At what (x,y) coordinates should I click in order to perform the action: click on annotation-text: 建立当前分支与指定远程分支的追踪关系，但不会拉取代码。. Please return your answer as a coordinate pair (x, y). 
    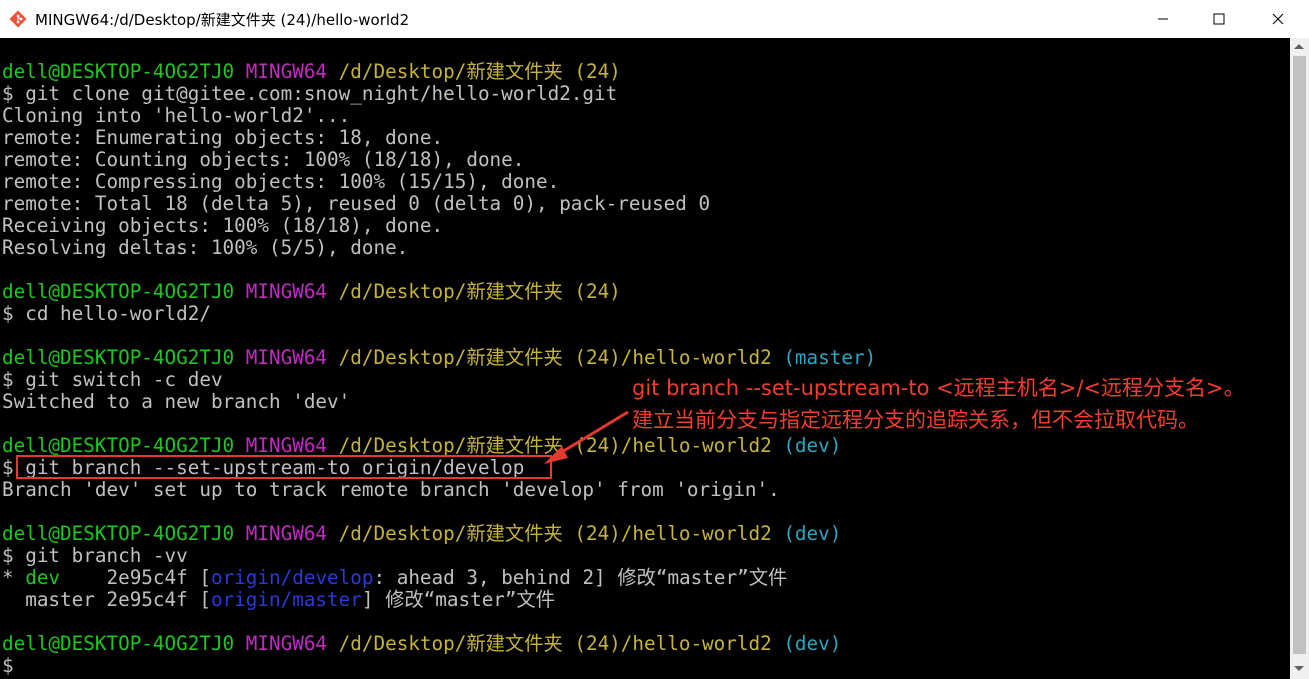
    Looking at the image, I should click on (915, 420).